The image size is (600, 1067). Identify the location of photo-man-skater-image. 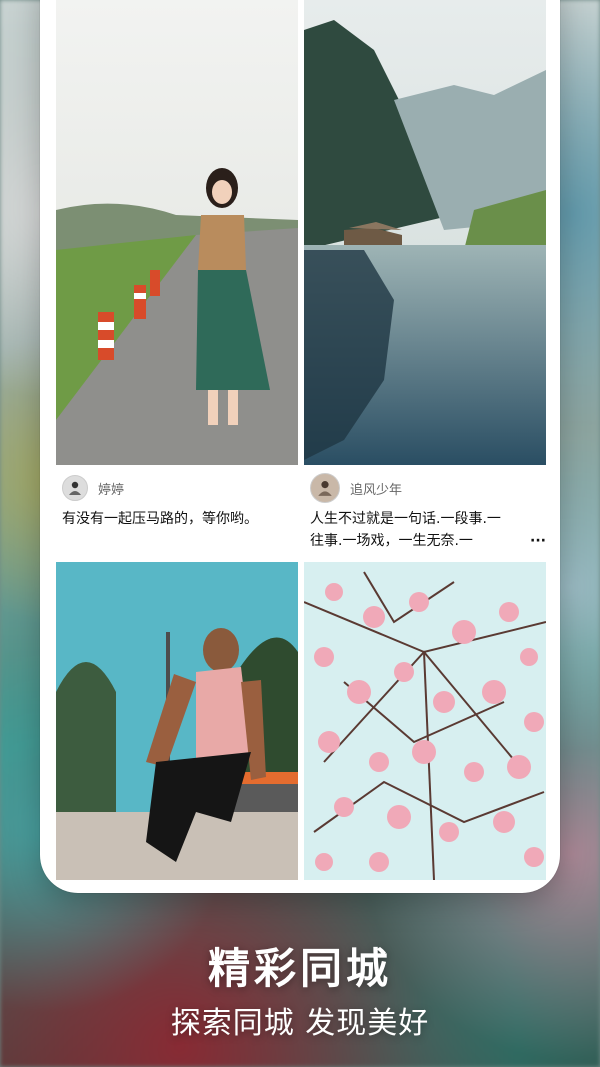
(177, 721).